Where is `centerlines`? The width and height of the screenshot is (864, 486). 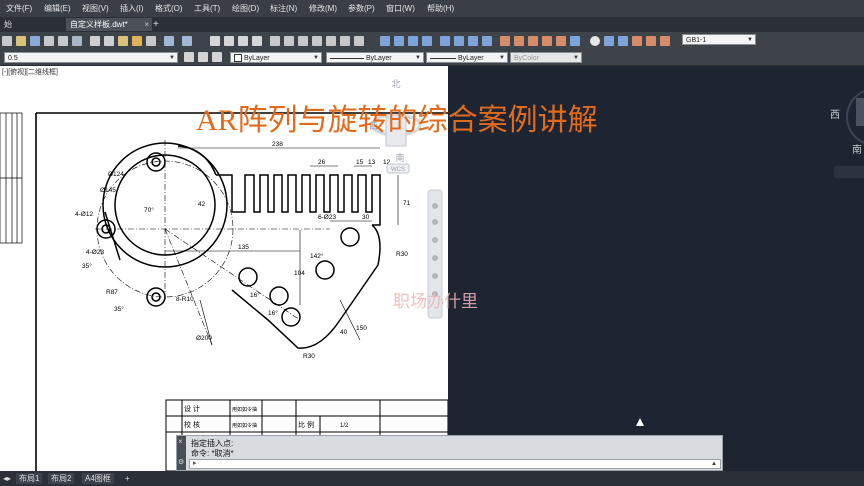
centerlines is located at coordinates (212, 243).